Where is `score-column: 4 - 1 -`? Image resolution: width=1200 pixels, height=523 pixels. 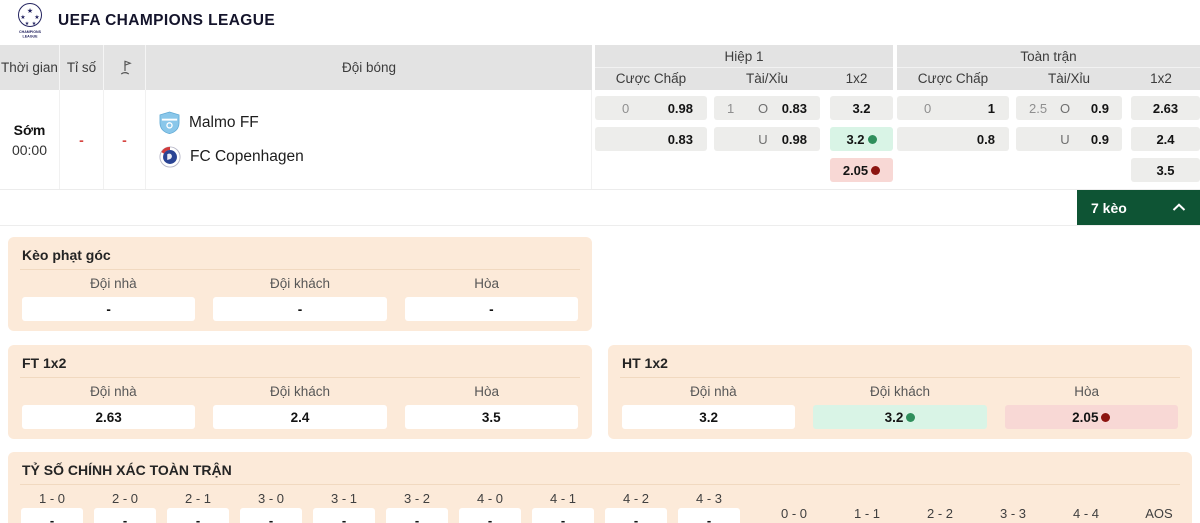 score-column: 4 - 1 - is located at coordinates (563, 505).